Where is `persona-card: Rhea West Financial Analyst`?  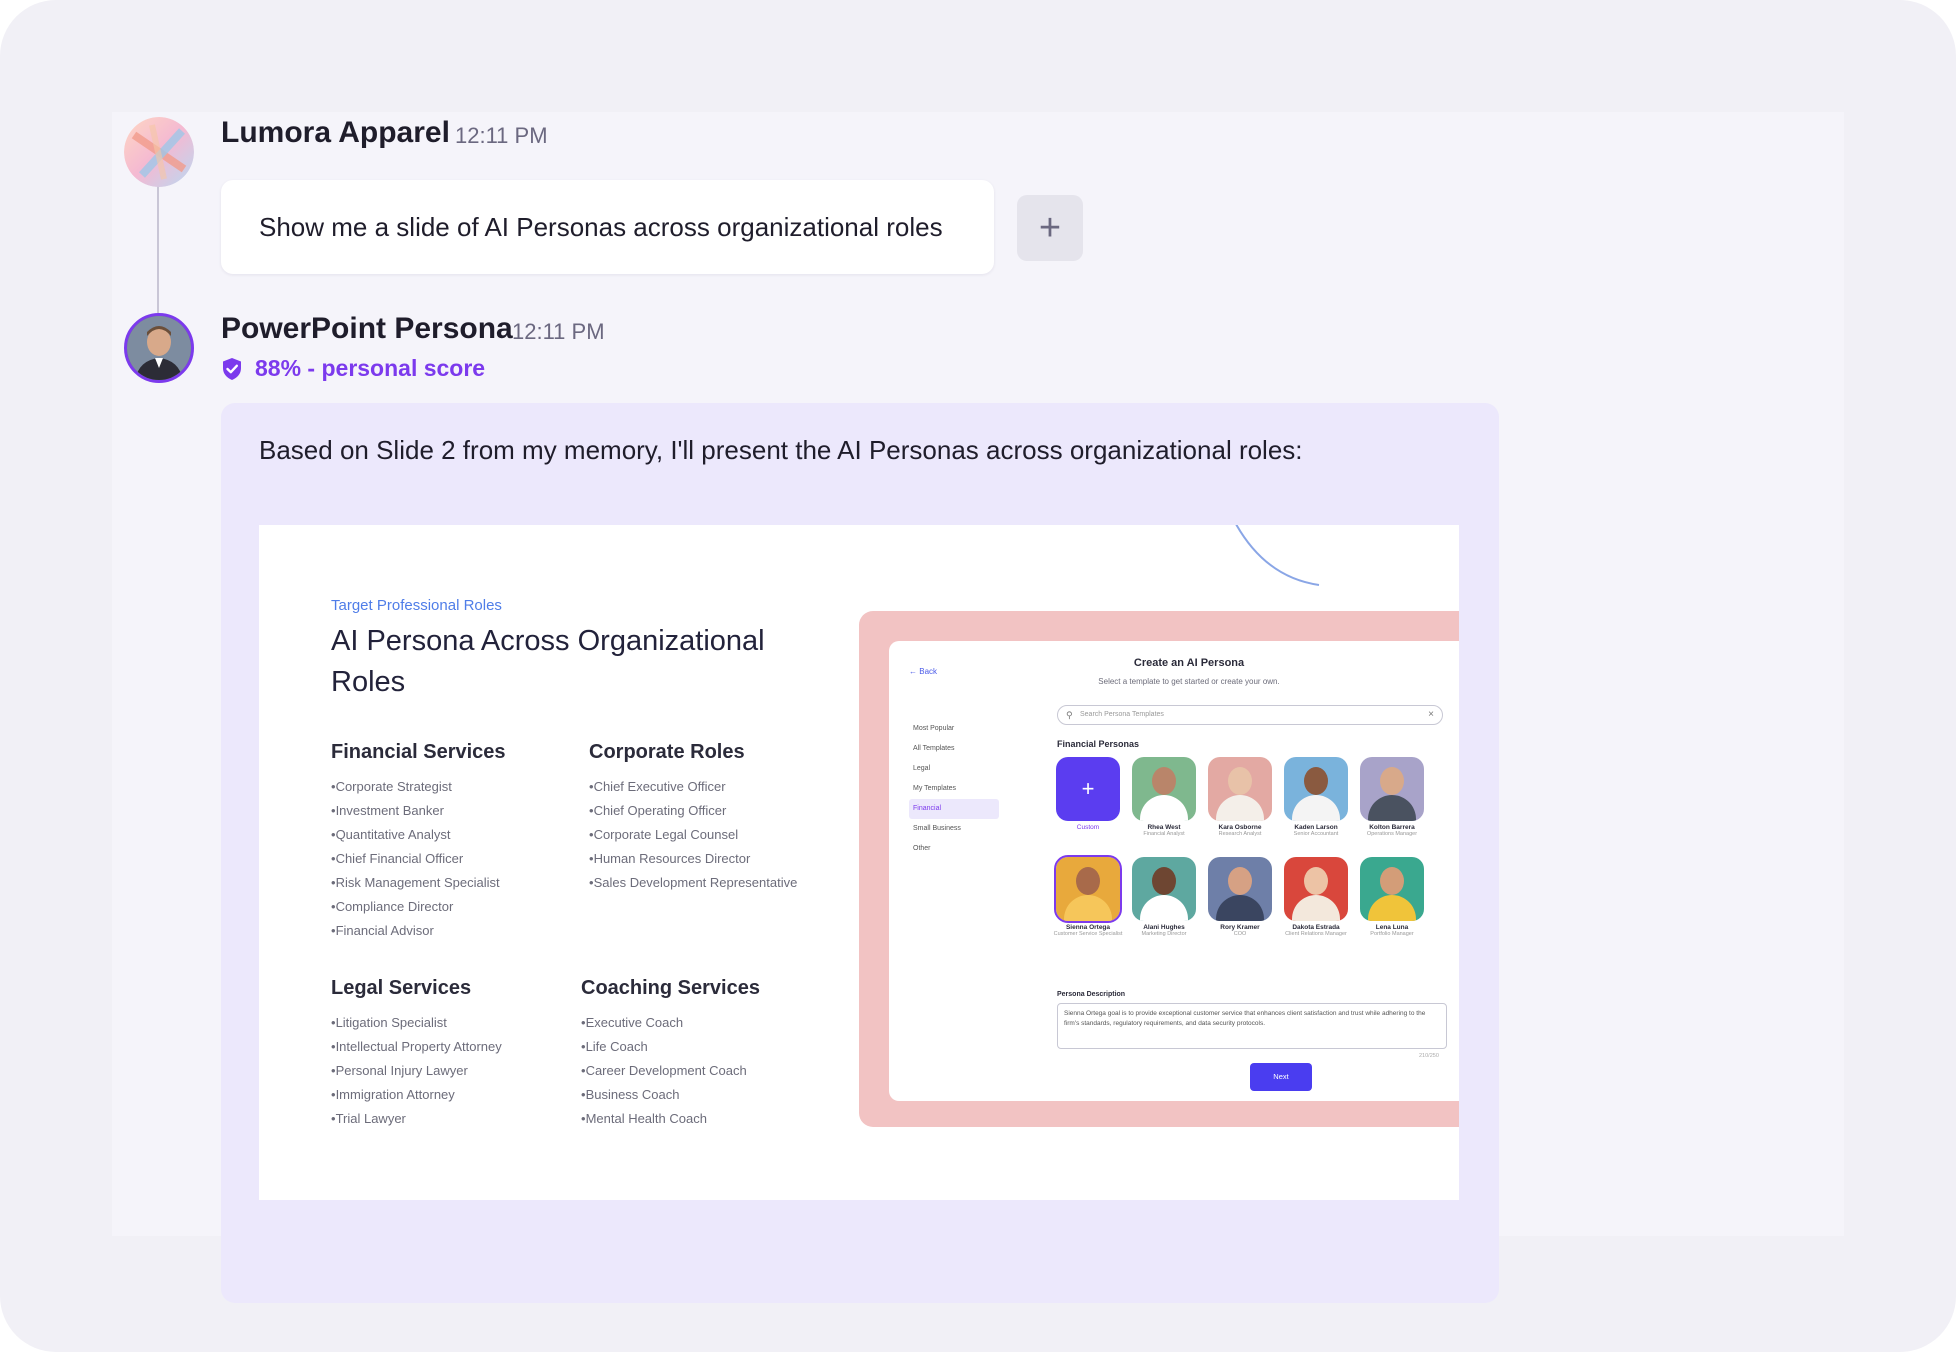
persona-card: Rhea West Financial Analyst is located at coordinates (1164, 797).